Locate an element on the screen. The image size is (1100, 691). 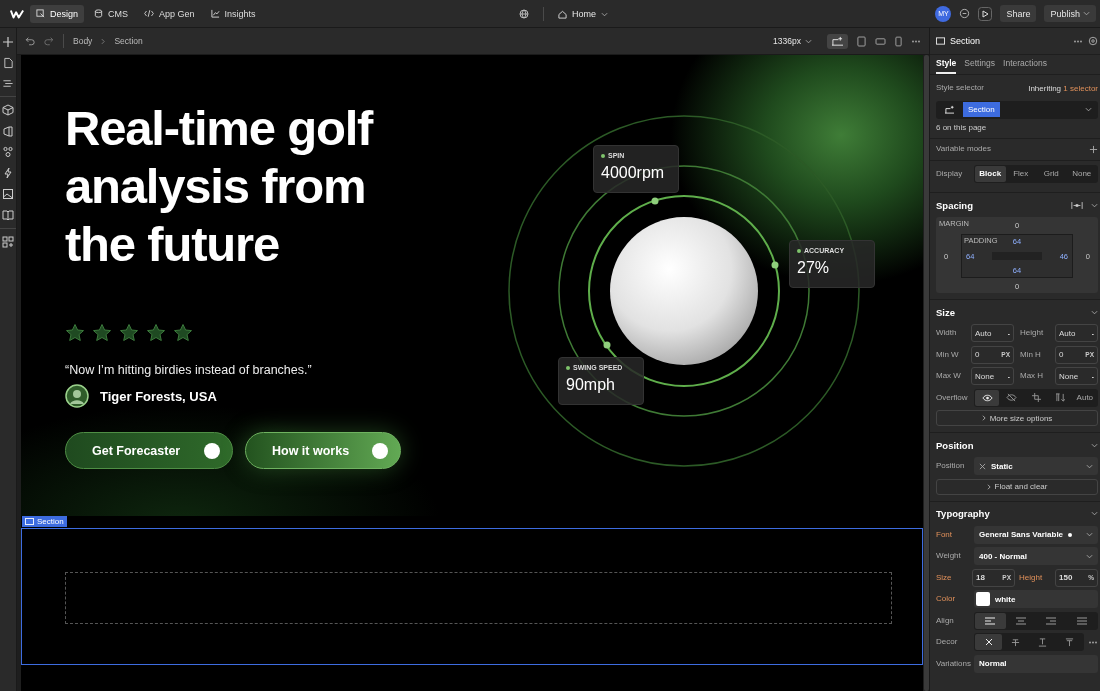
mode-tab: CMS is located at coordinates (111, 13).